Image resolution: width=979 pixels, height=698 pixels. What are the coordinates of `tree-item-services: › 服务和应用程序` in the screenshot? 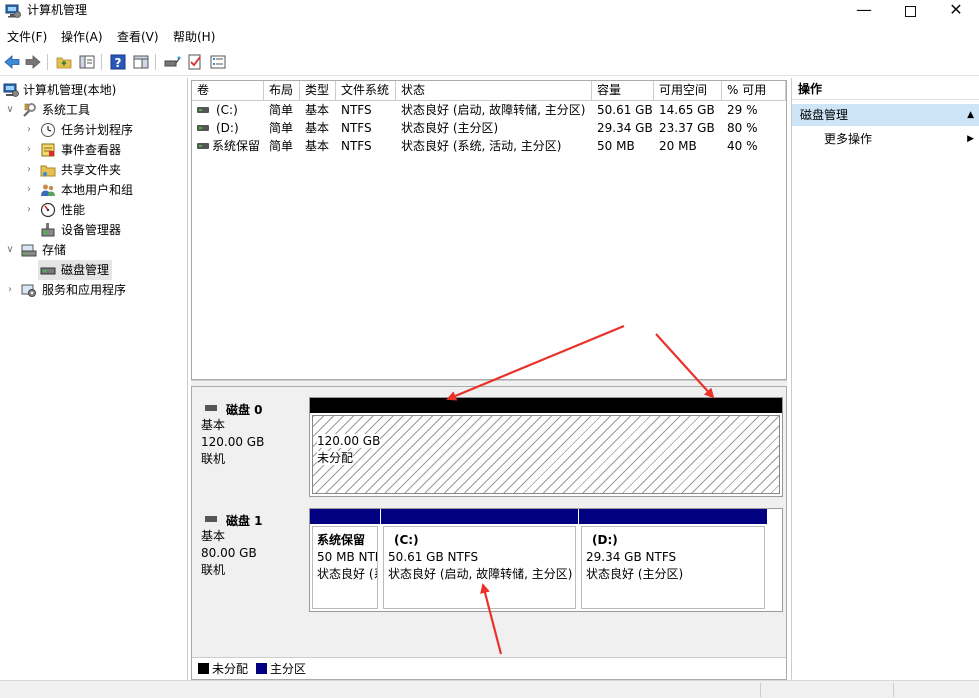 It's located at (94, 290).